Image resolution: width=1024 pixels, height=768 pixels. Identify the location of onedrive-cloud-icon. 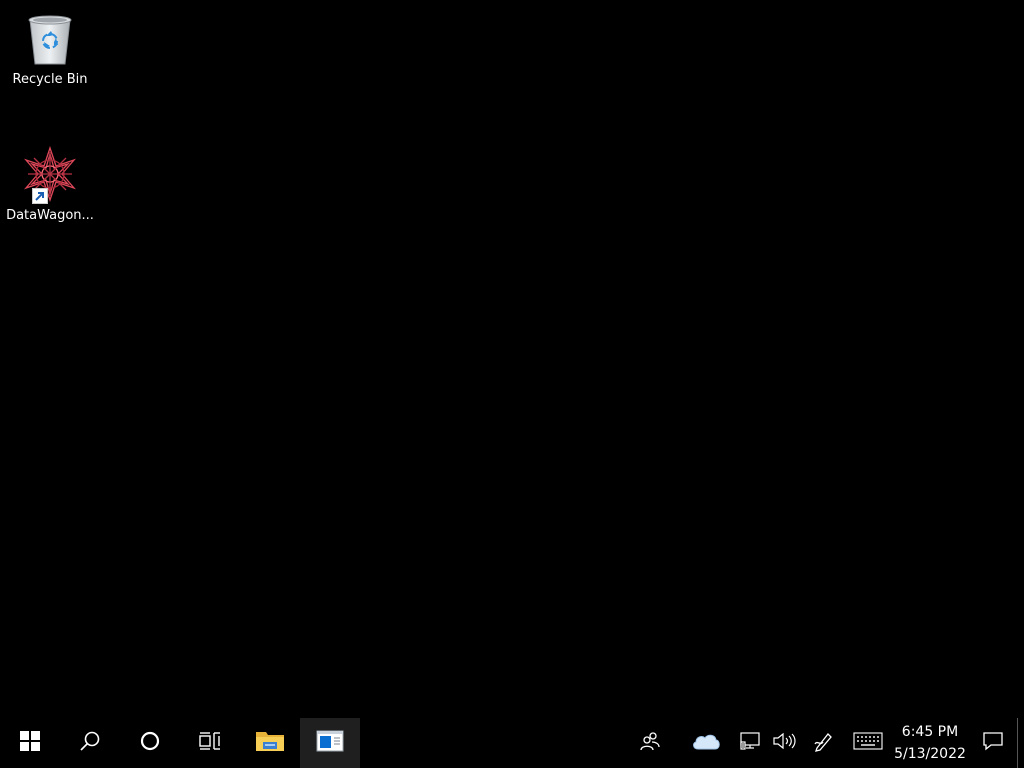
(706, 743).